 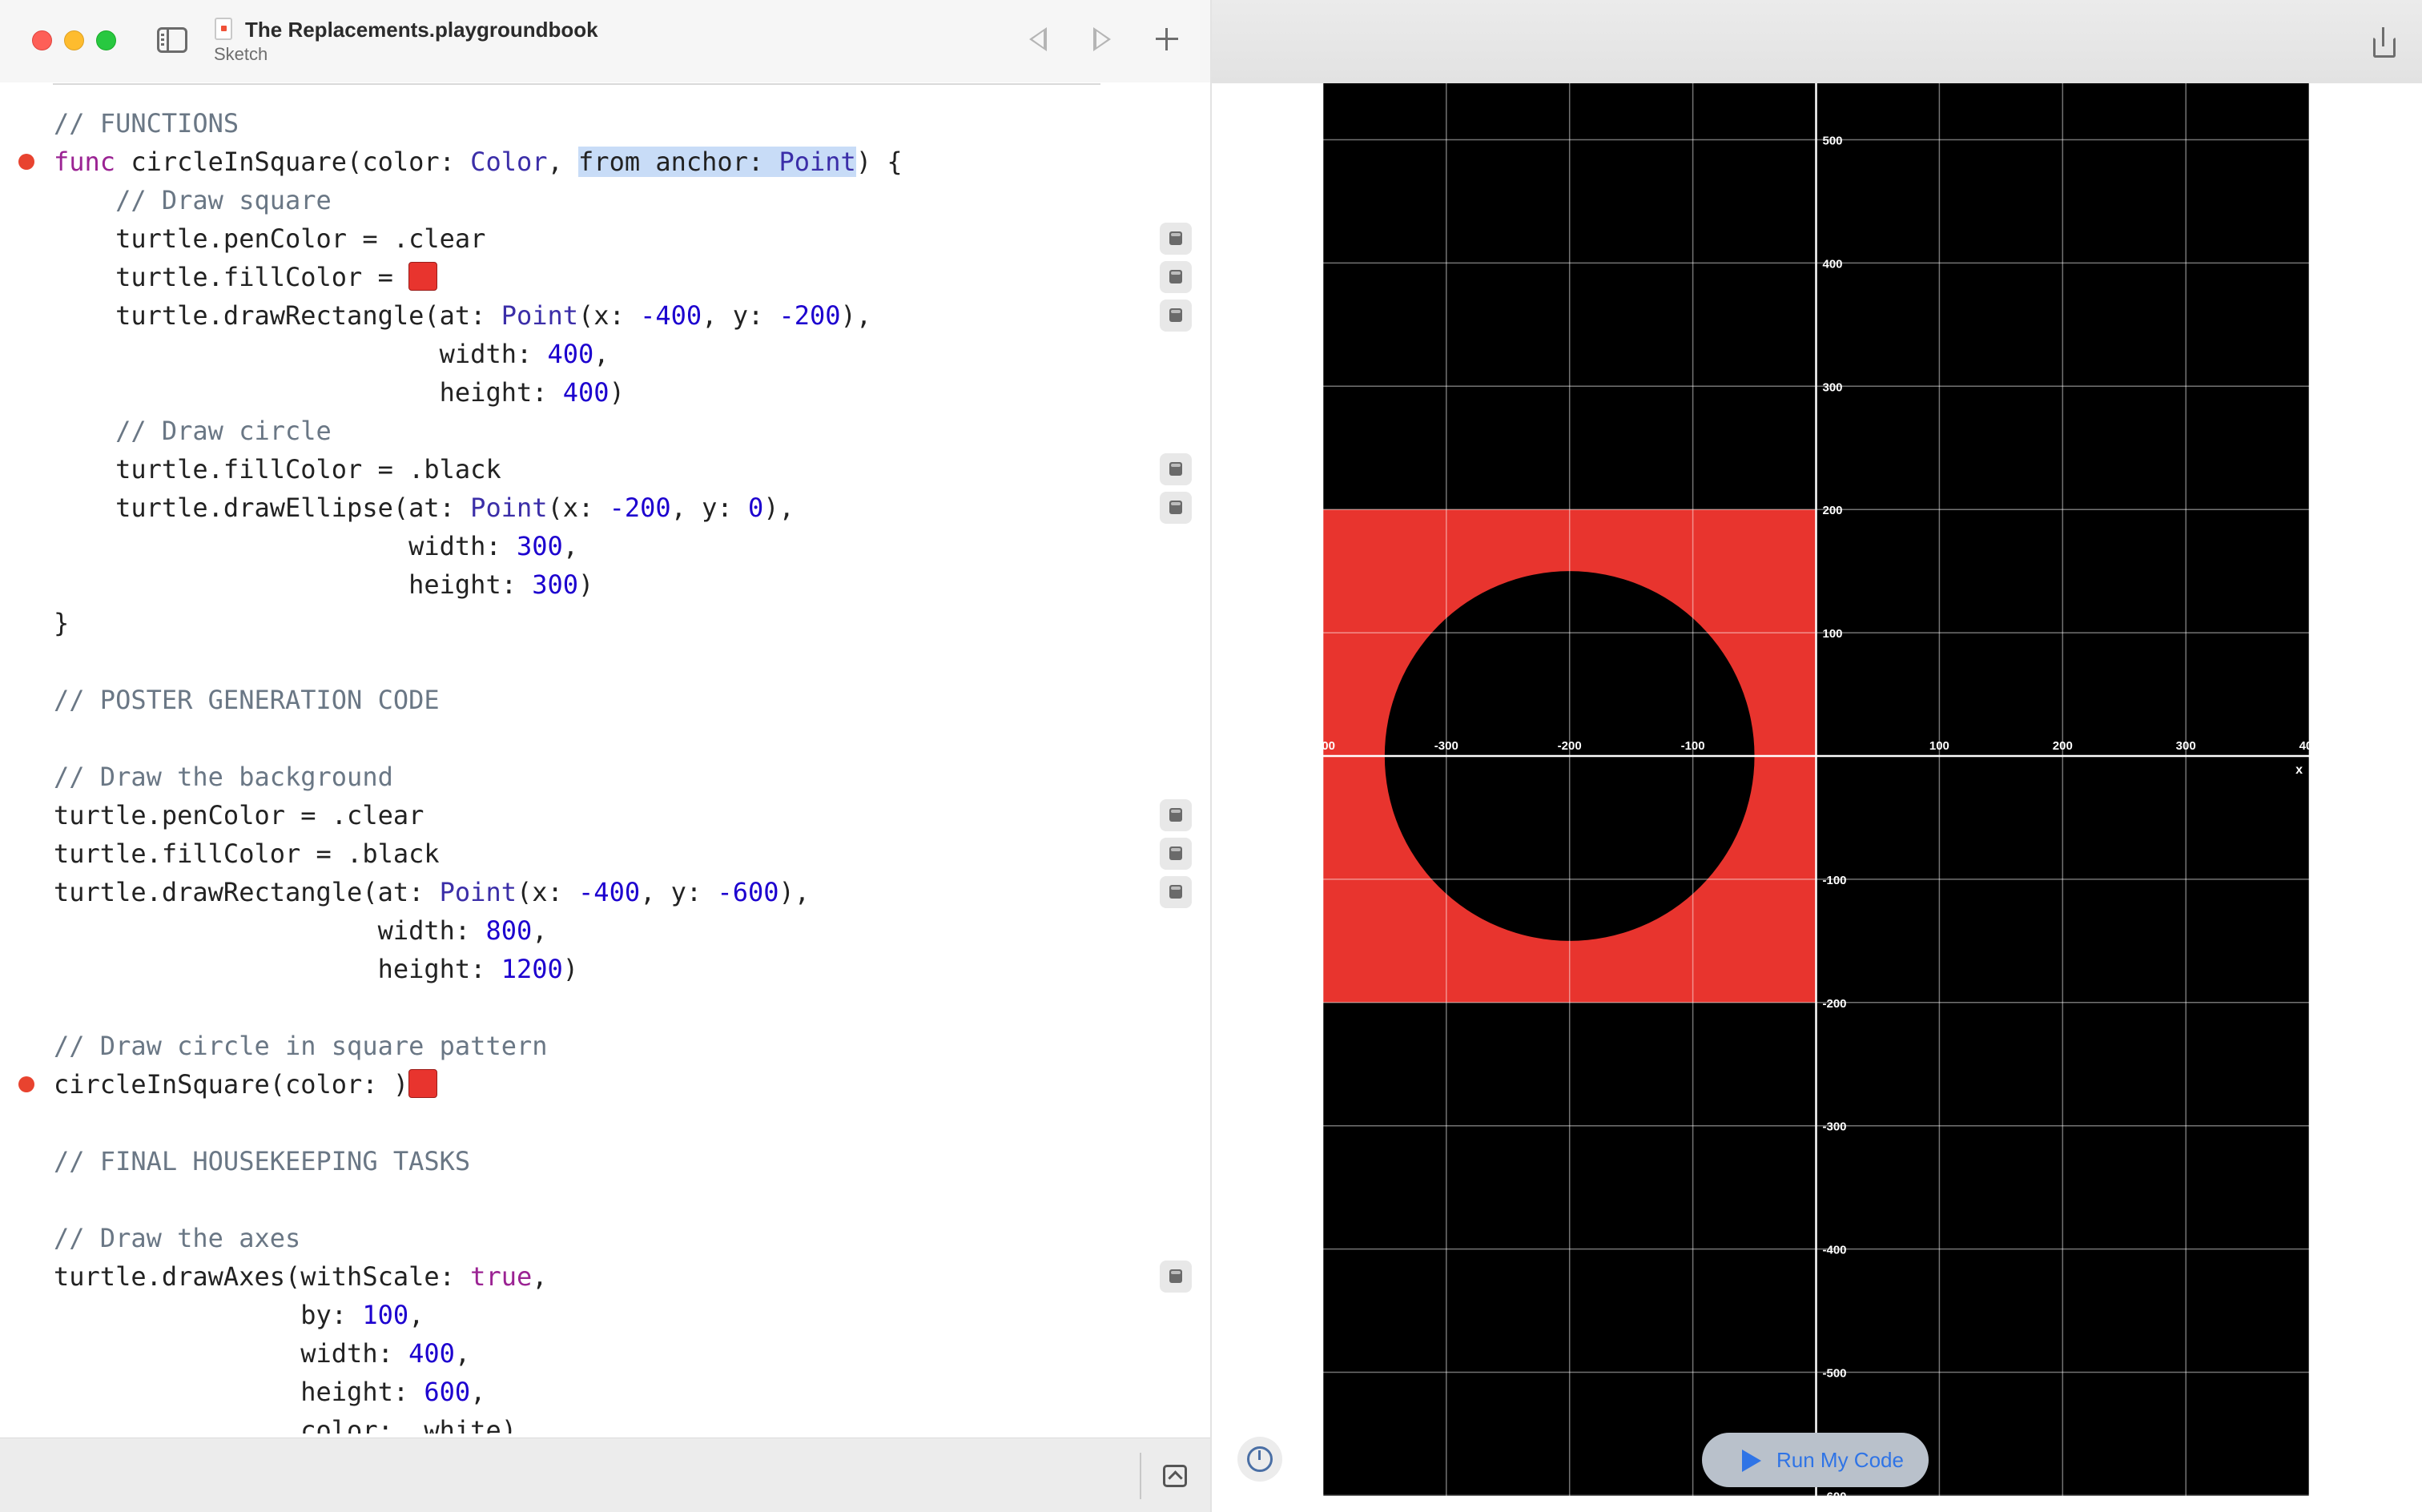 What do you see at coordinates (2304, 746) in the screenshot?
I see `x-tick-label: 400` at bounding box center [2304, 746].